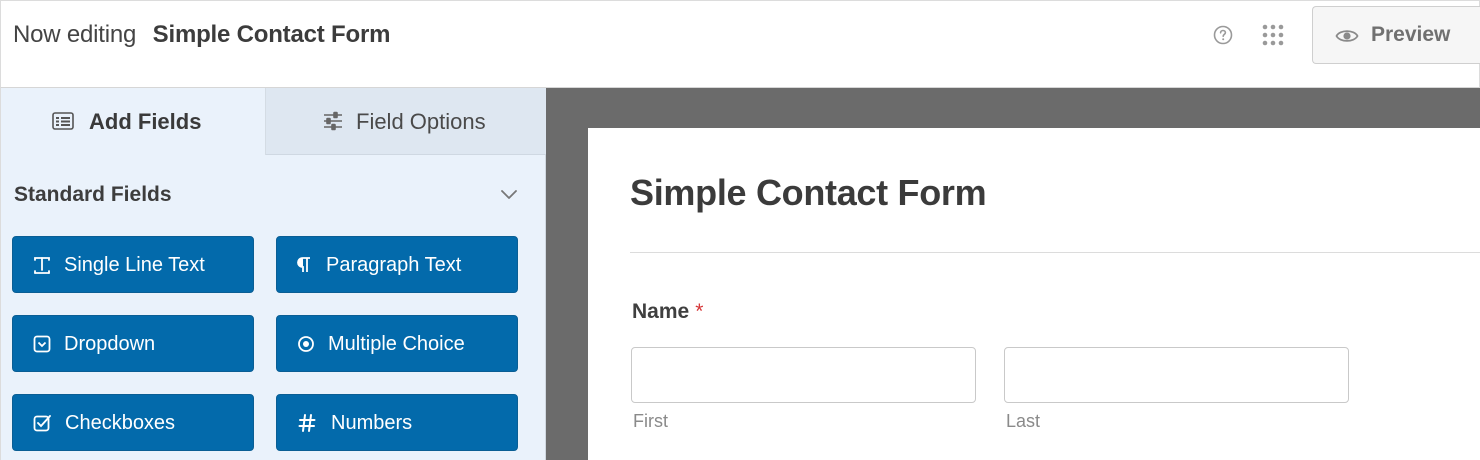 The height and width of the screenshot is (460, 1480). I want to click on preview-button: Preview, so click(1396, 35).